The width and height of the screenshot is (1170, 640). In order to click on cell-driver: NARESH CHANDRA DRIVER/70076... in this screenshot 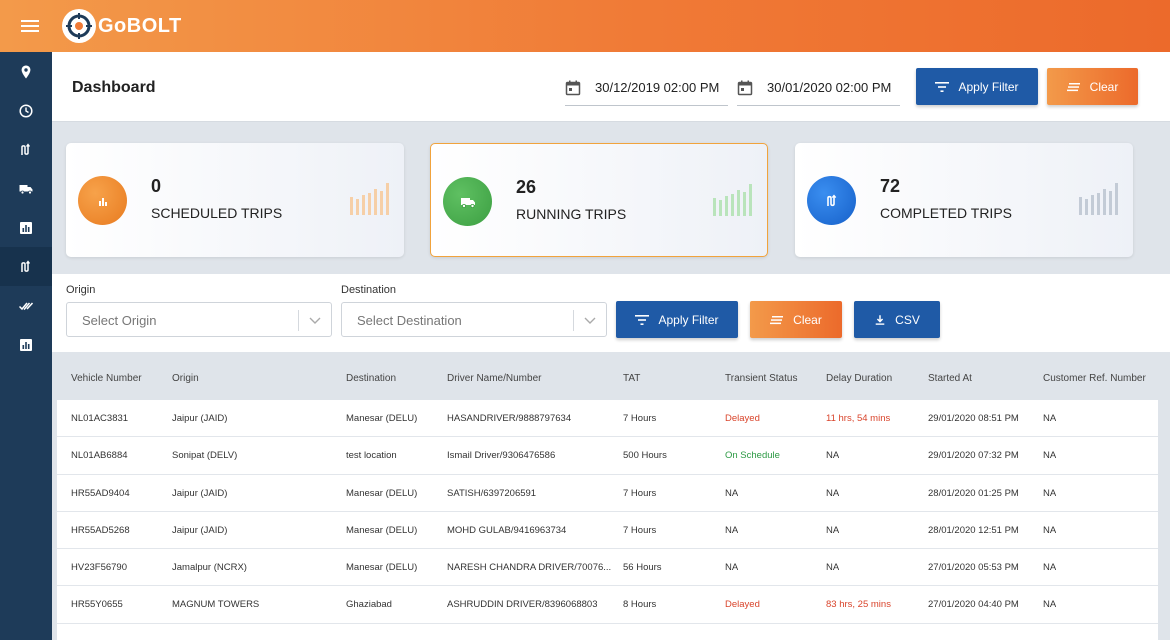, I will do `click(529, 568)`.